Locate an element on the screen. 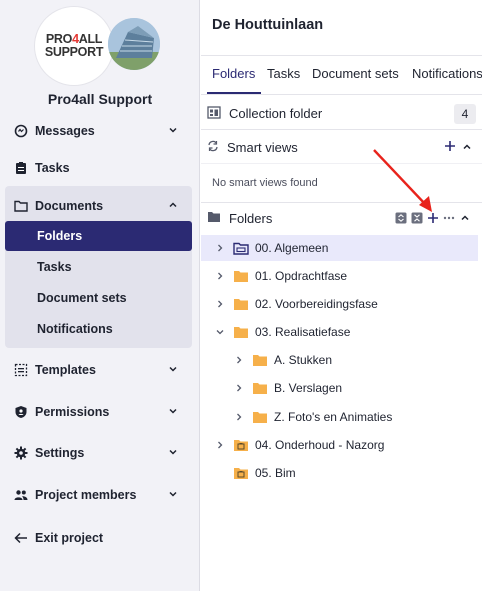 The image size is (482, 591). sidebar-item-project-members: Project members is located at coordinates (99, 495).